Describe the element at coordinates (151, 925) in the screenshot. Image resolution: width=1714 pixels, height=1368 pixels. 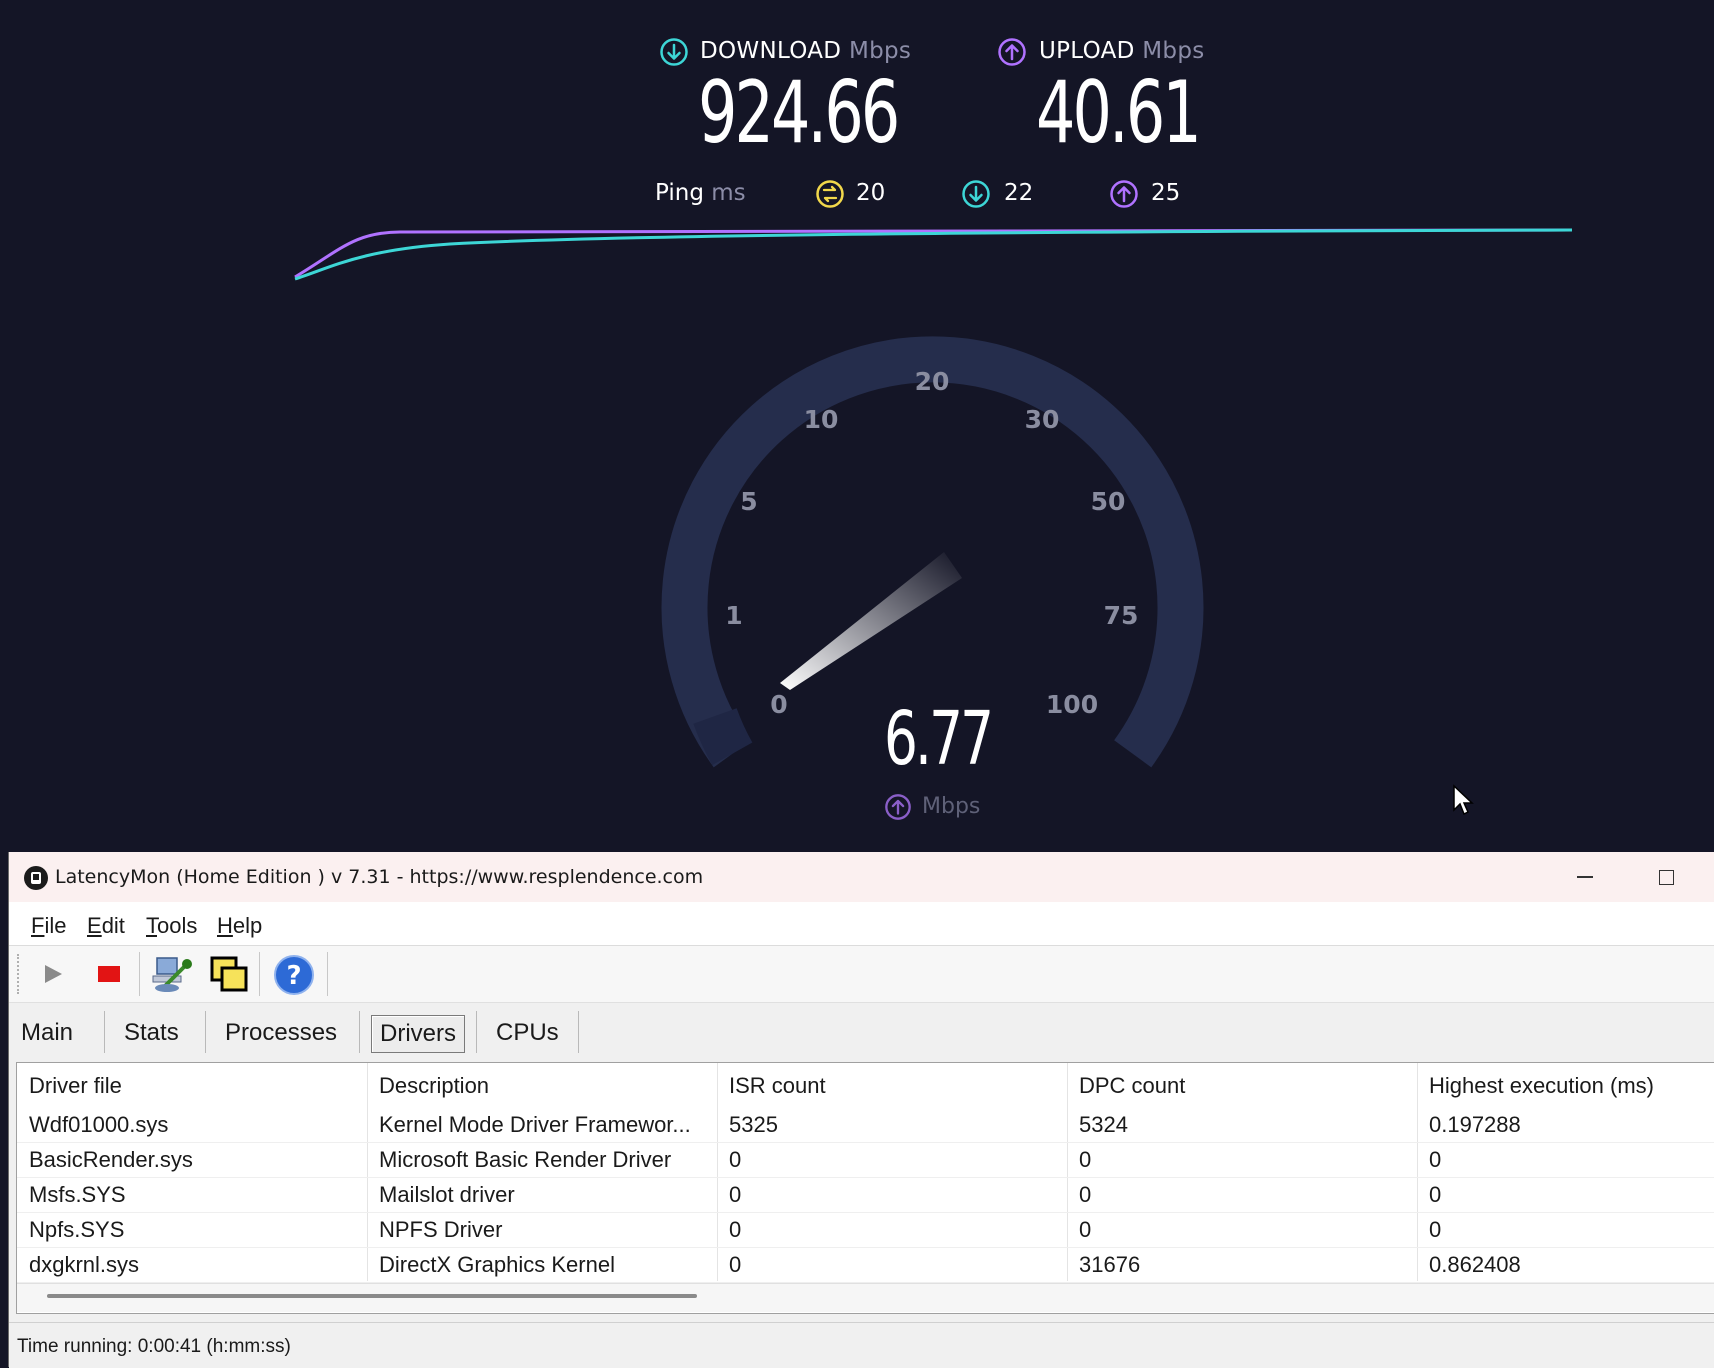
I see `menu-tools-mnemonic: T` at that location.